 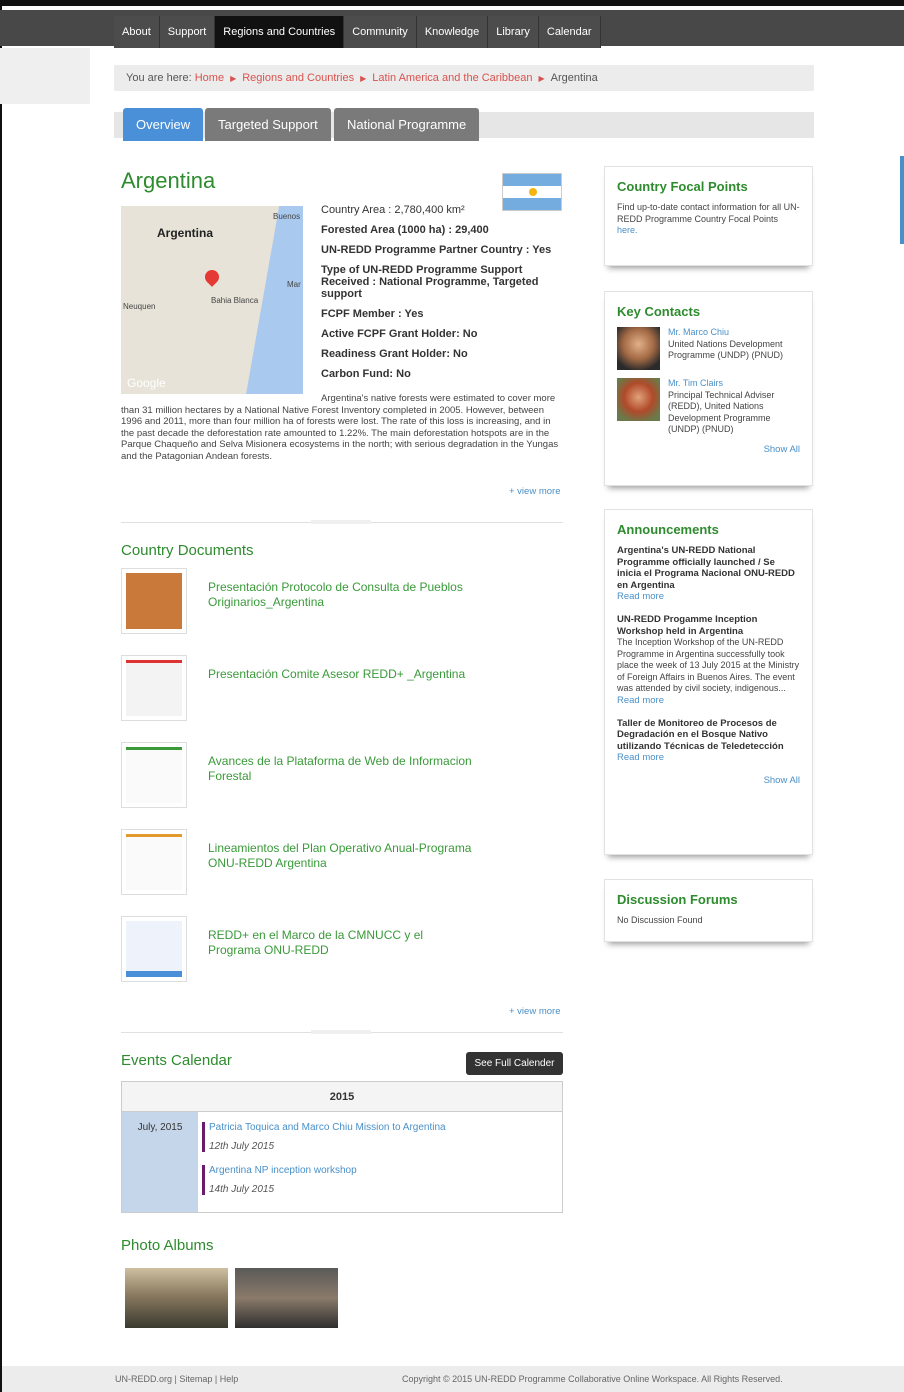 What do you see at coordinates (366, 374) in the screenshot?
I see `fact-carbon-fund: Carbon Fund: No` at bounding box center [366, 374].